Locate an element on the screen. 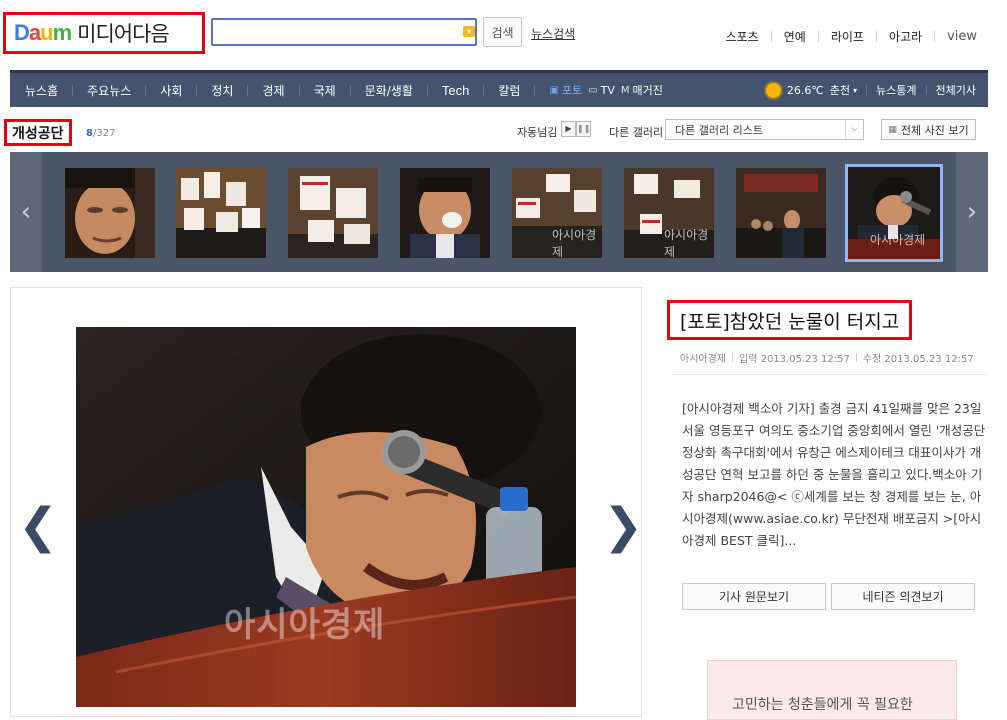  all-articles-link: 전체기사 is located at coordinates (956, 90).